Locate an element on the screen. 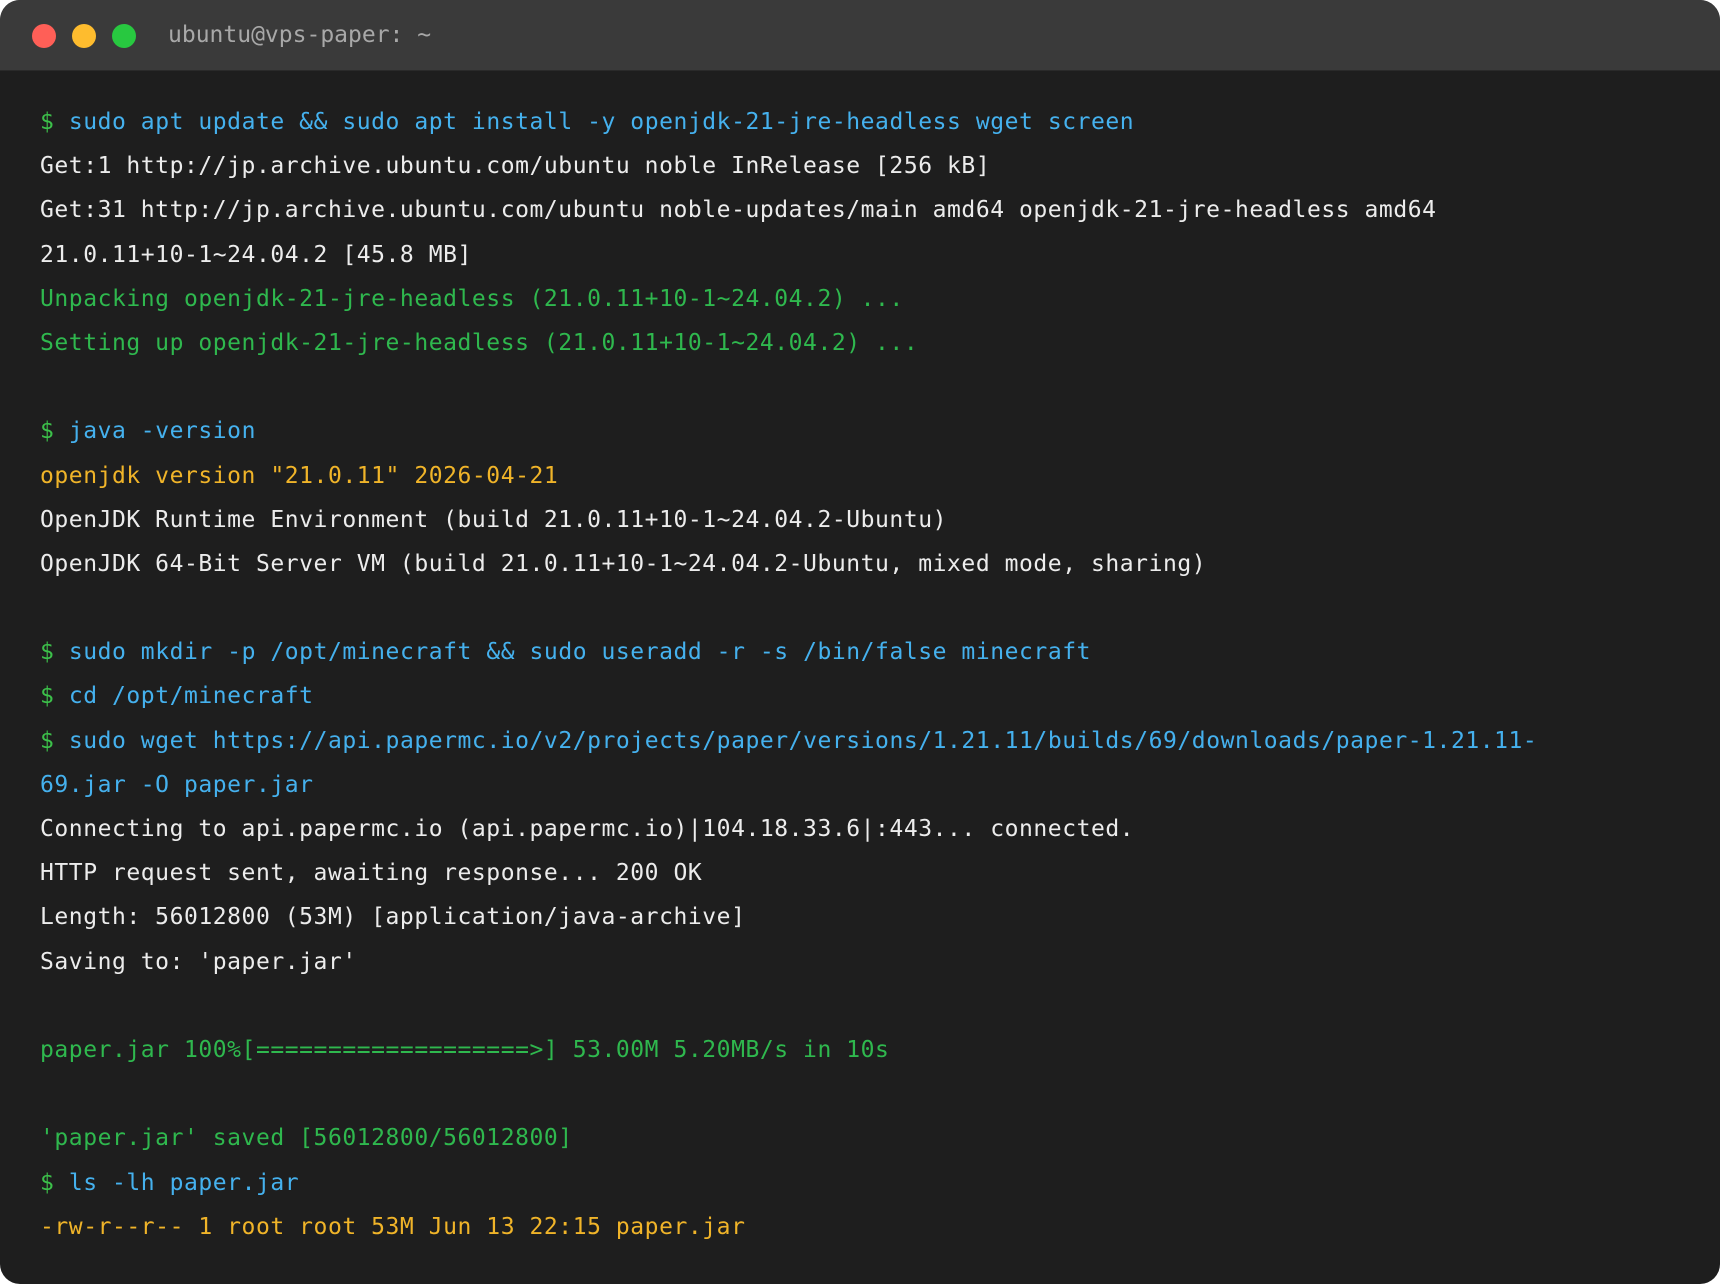  command-line: $ cd /opt/minecraft is located at coordinates (865, 696).